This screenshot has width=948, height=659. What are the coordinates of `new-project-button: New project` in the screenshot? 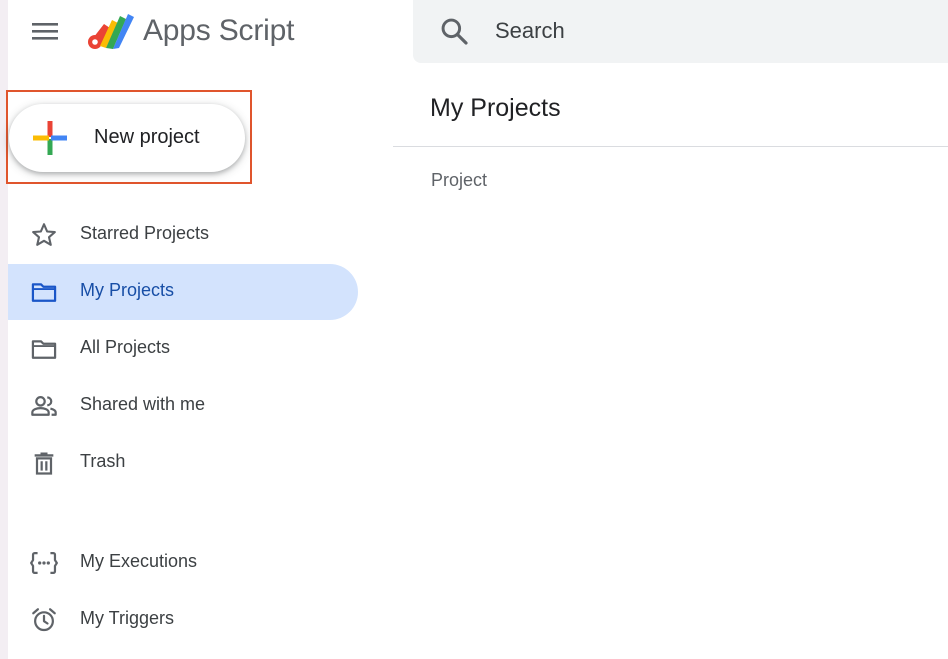 It's located at (127, 138).